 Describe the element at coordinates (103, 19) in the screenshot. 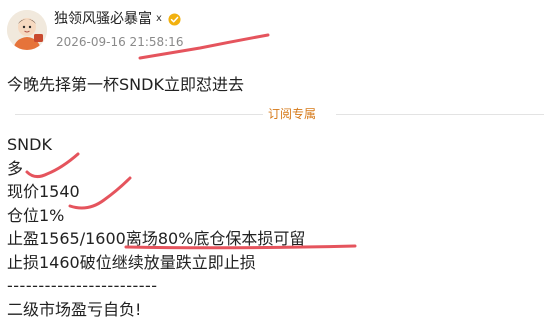

I see `author-name: 独领风骚必暴富` at that location.